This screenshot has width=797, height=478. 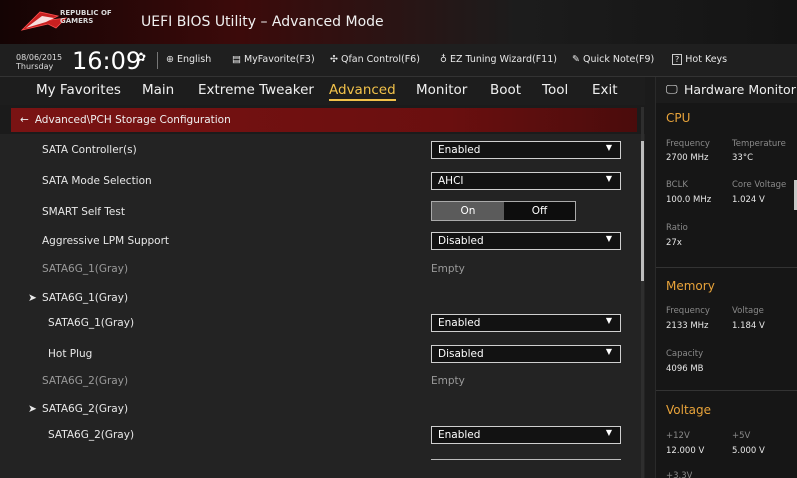 What do you see at coordinates (688, 311) in the screenshot?
I see `memory-frequency-label: Frequency` at bounding box center [688, 311].